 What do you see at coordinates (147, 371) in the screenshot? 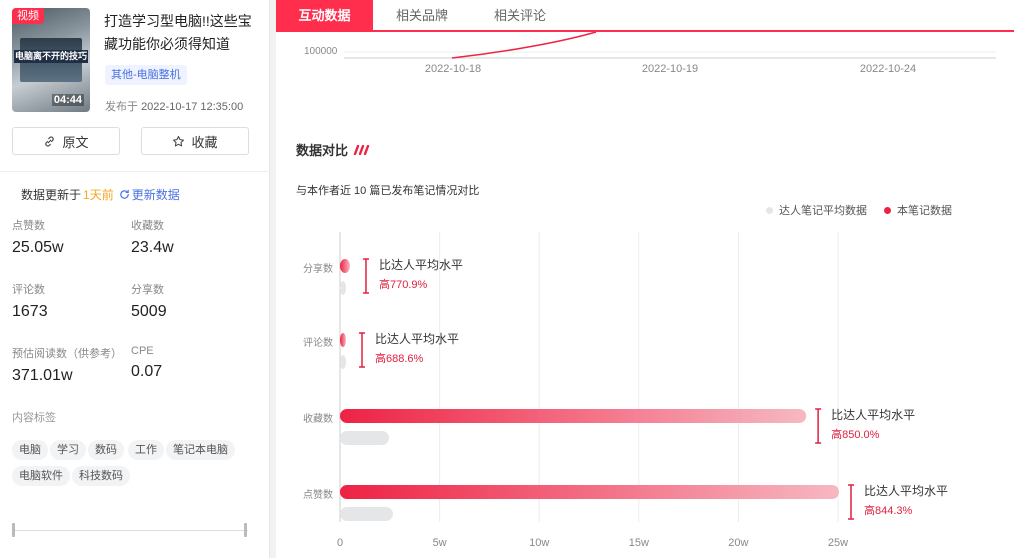
I see `stat-value: 0.07` at bounding box center [147, 371].